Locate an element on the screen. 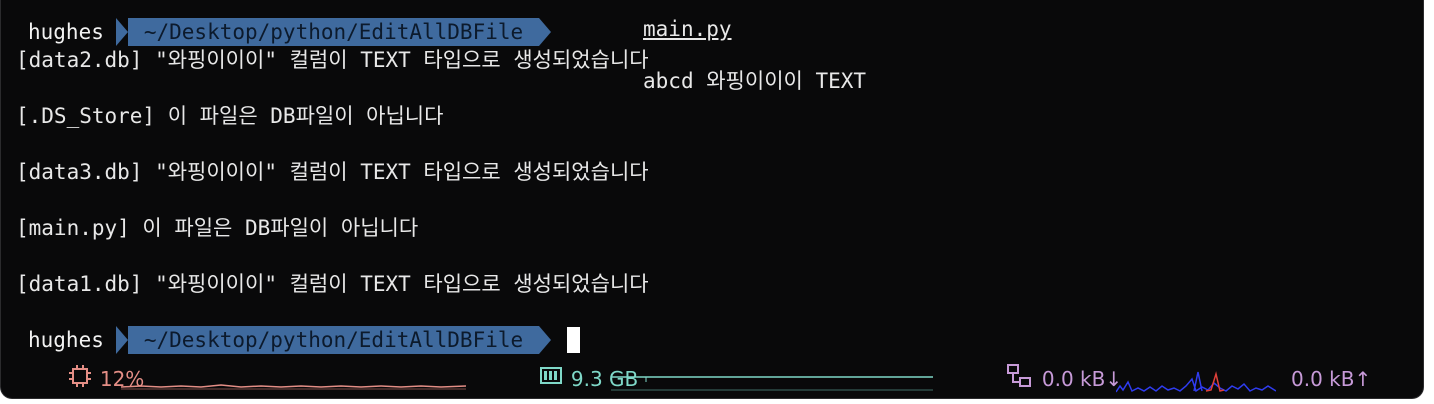 Image resolution: width=1434 pixels, height=404 pixels. memory-module-icon is located at coordinates (525, 368).